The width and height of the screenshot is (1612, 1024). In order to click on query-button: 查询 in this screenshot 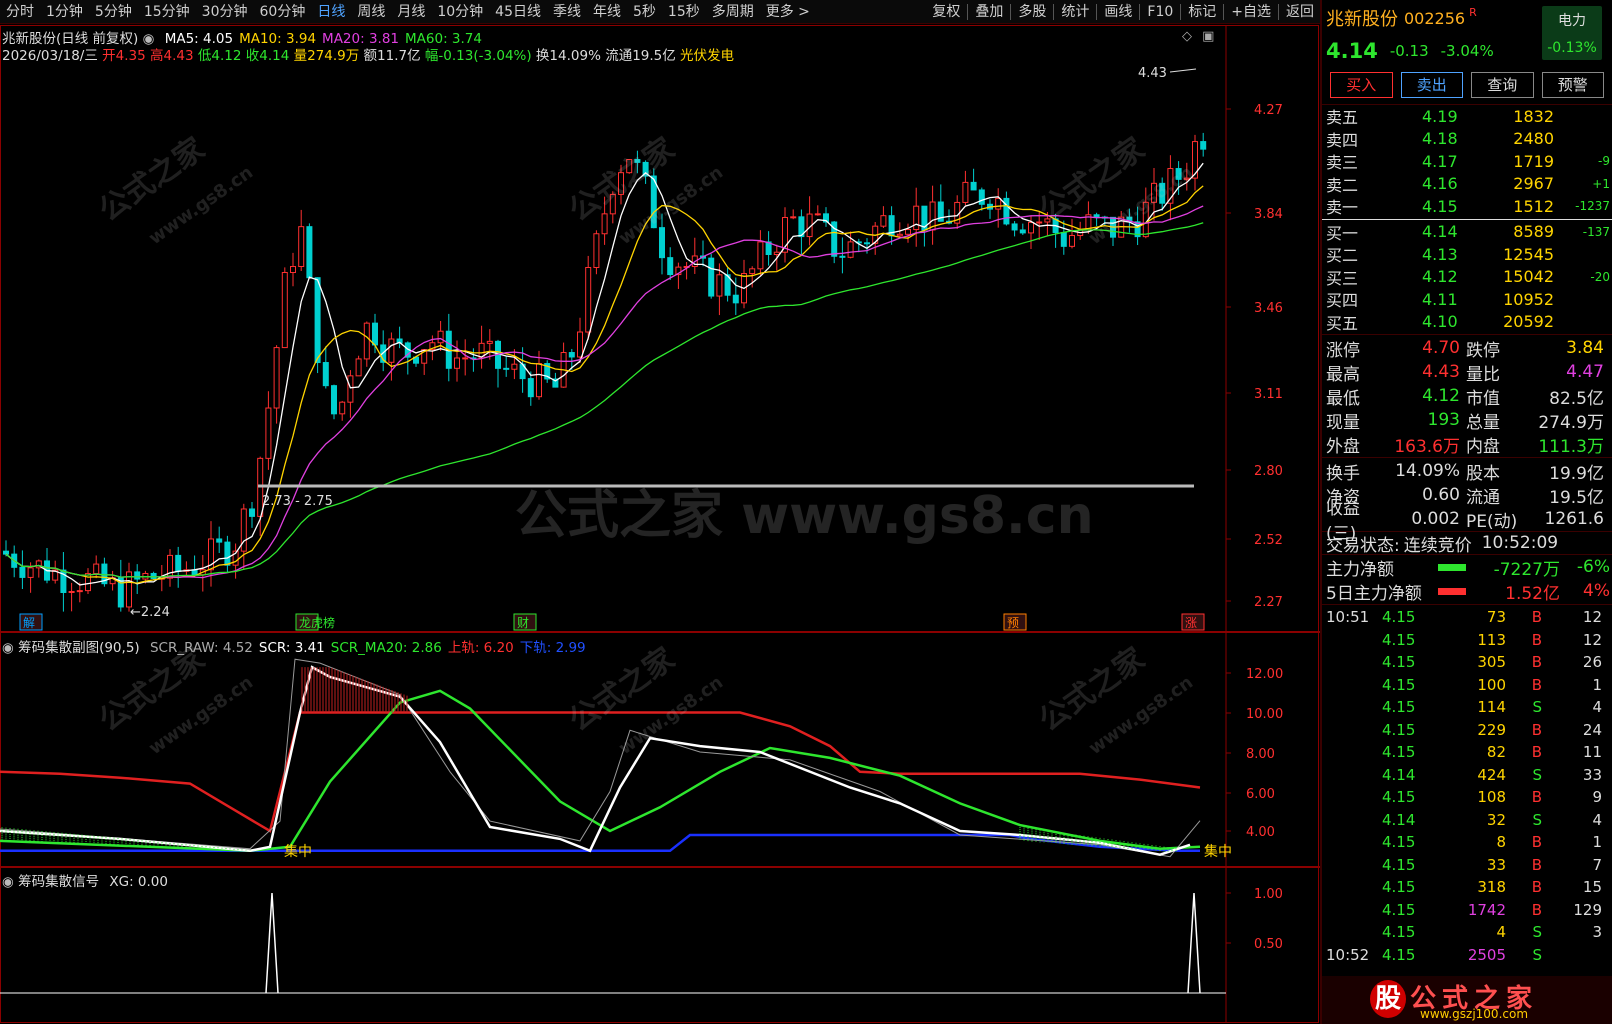, I will do `click(1502, 85)`.